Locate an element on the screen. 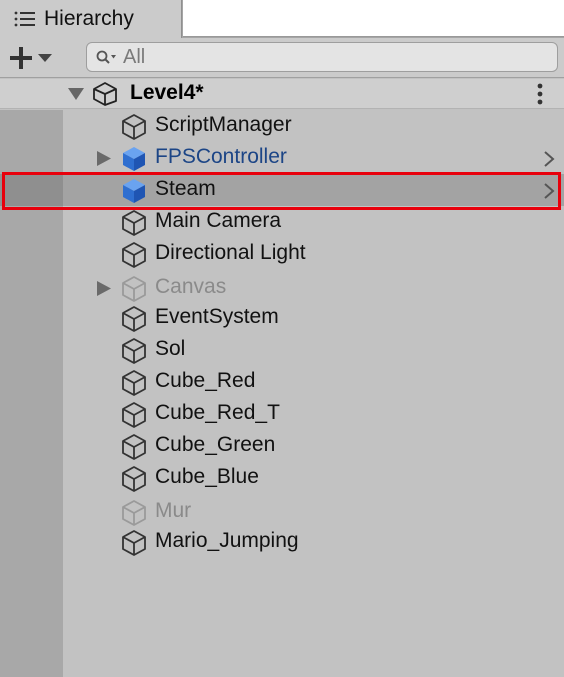 Image resolution: width=564 pixels, height=677 pixels. search-icon is located at coordinates (106, 57).